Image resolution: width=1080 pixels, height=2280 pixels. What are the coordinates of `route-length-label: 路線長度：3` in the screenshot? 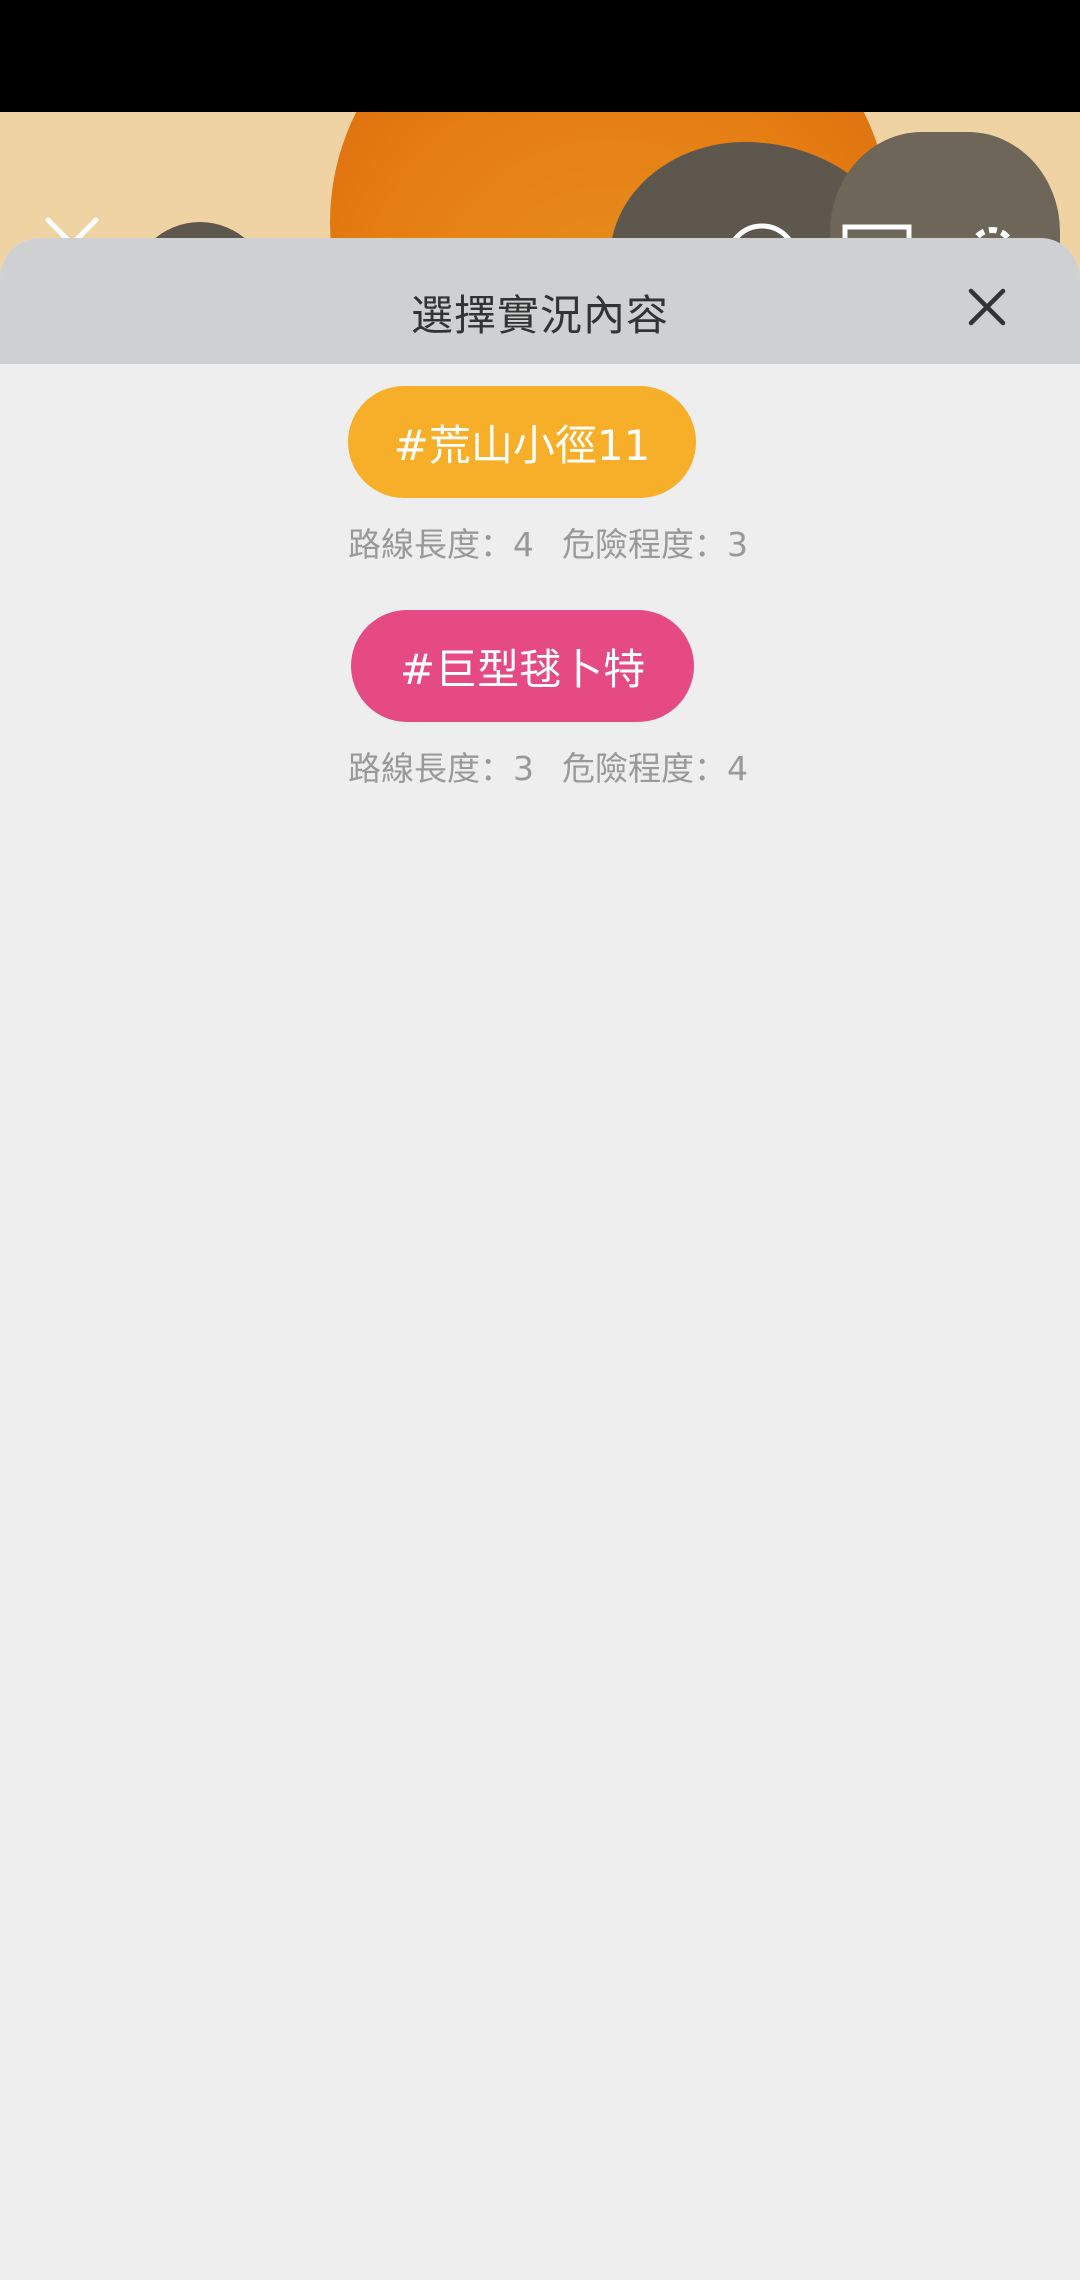 It's located at (441, 768).